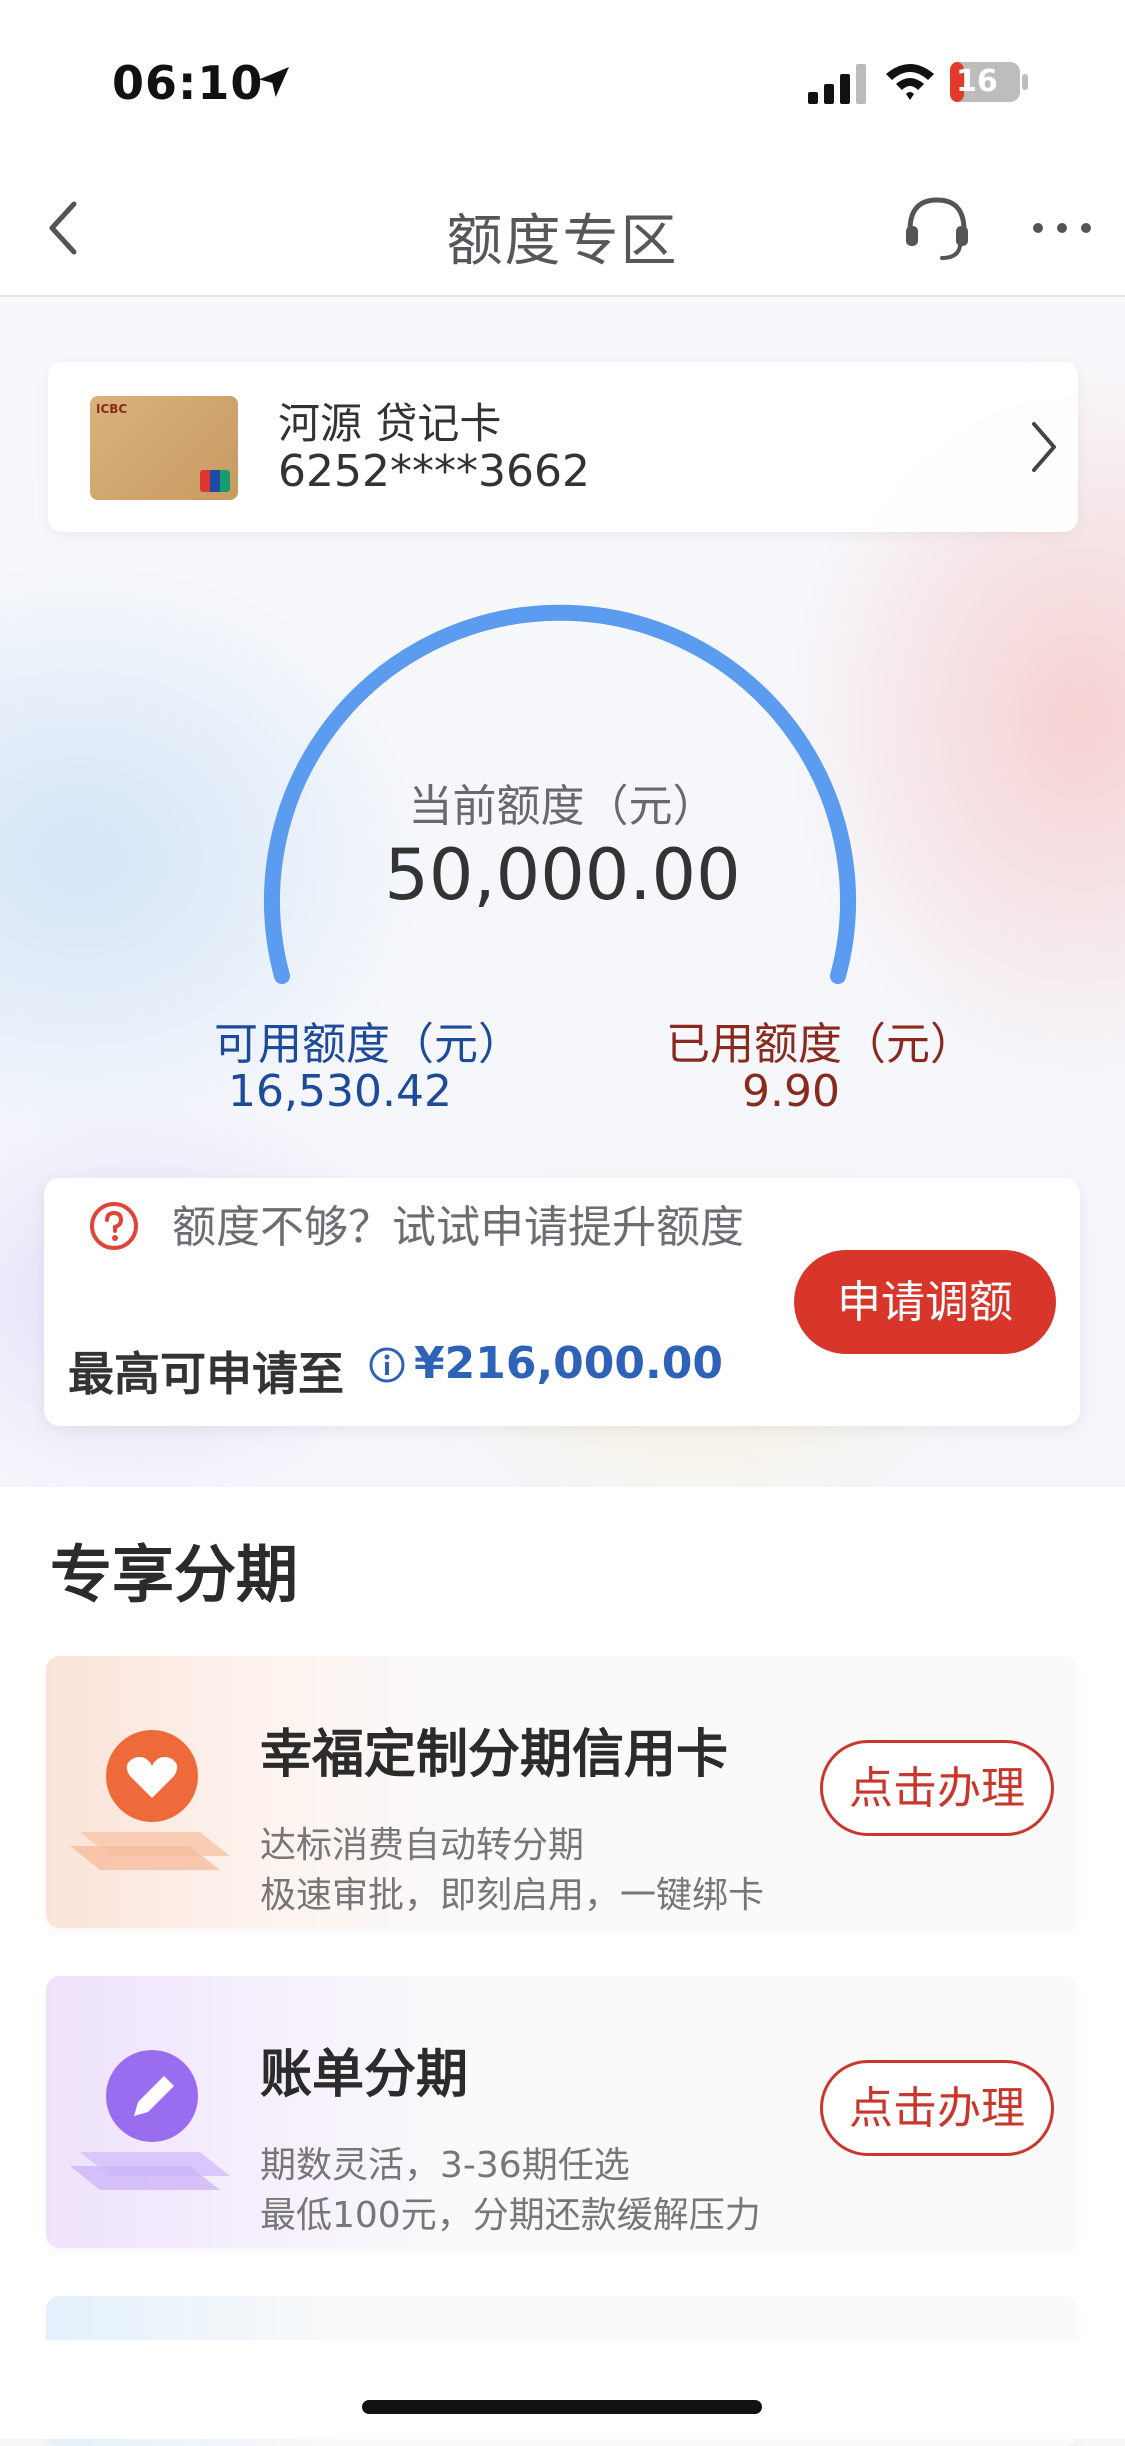 The image size is (1125, 2446). I want to click on promo-card-happiness: 幸福定制分期信用卡 达标消费自动转分期 极速审批，即刻启用，一键绑卡 点击办理, so click(562, 1792).